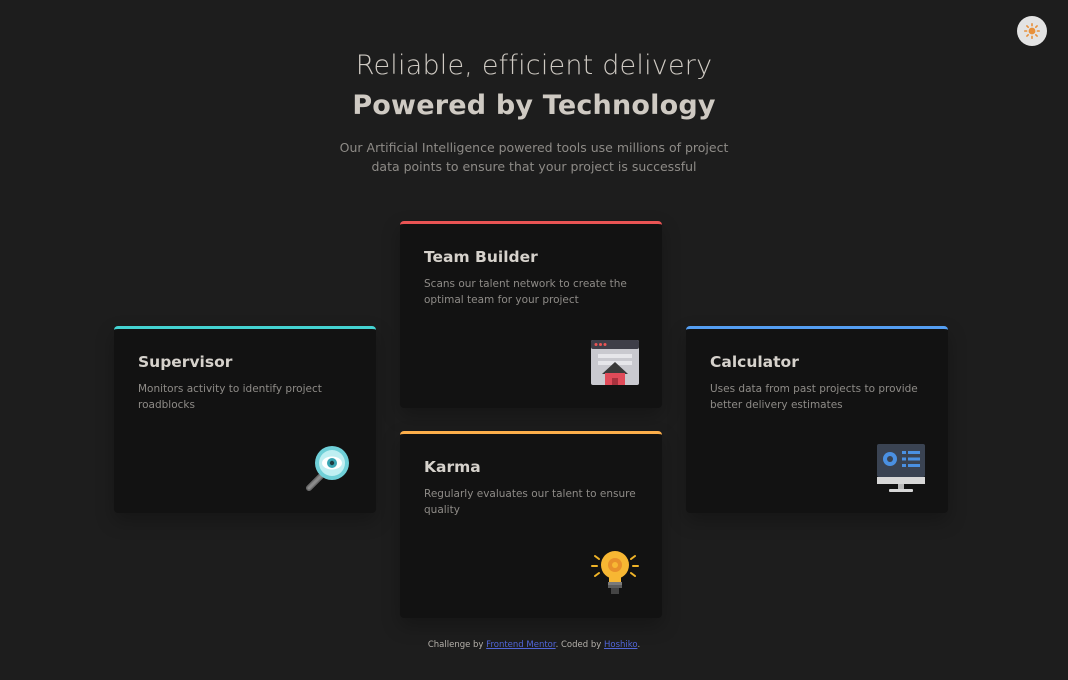 Image resolution: width=1068 pixels, height=680 pixels. What do you see at coordinates (452, 467) in the screenshot?
I see `card-title: Karma` at bounding box center [452, 467].